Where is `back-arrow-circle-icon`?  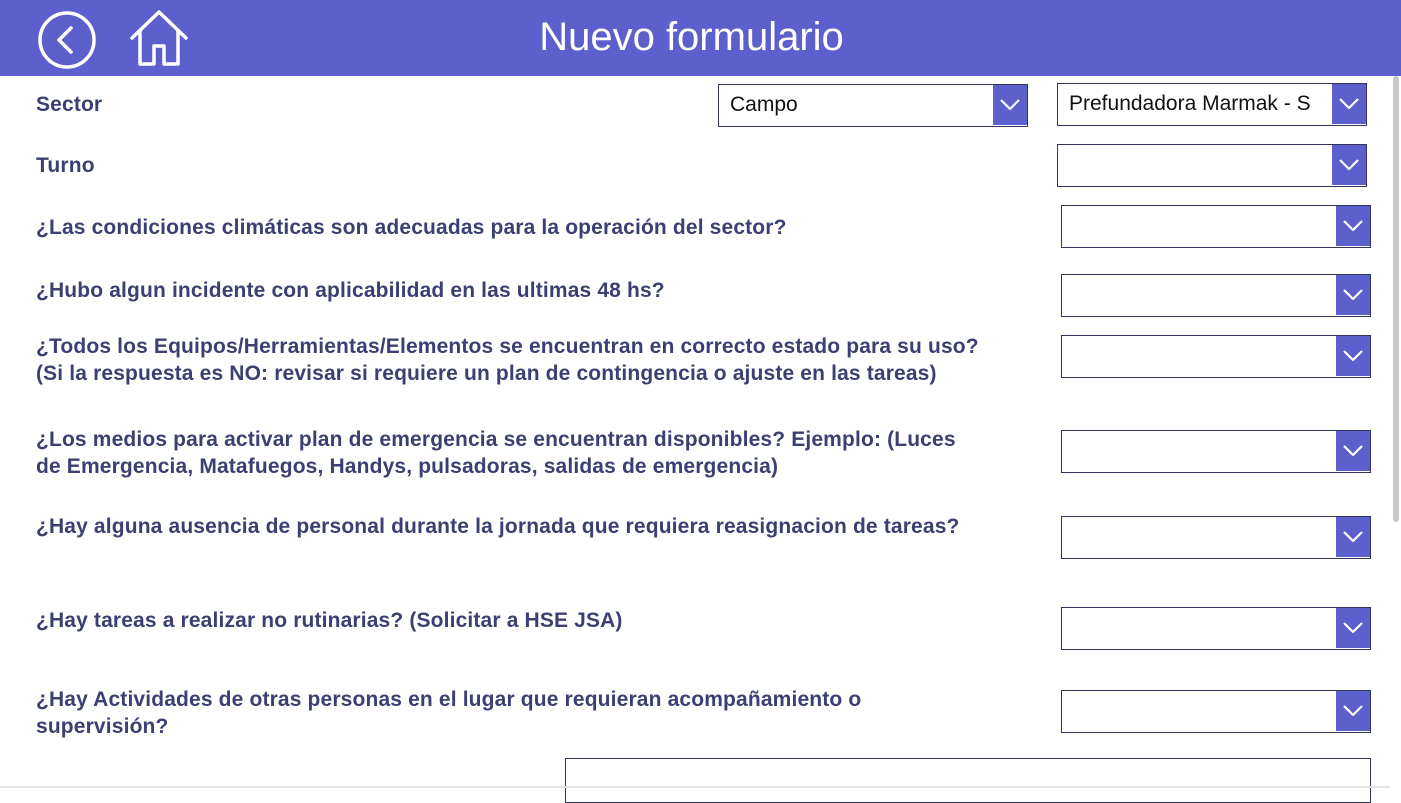
back-arrow-circle-icon is located at coordinates (67, 40).